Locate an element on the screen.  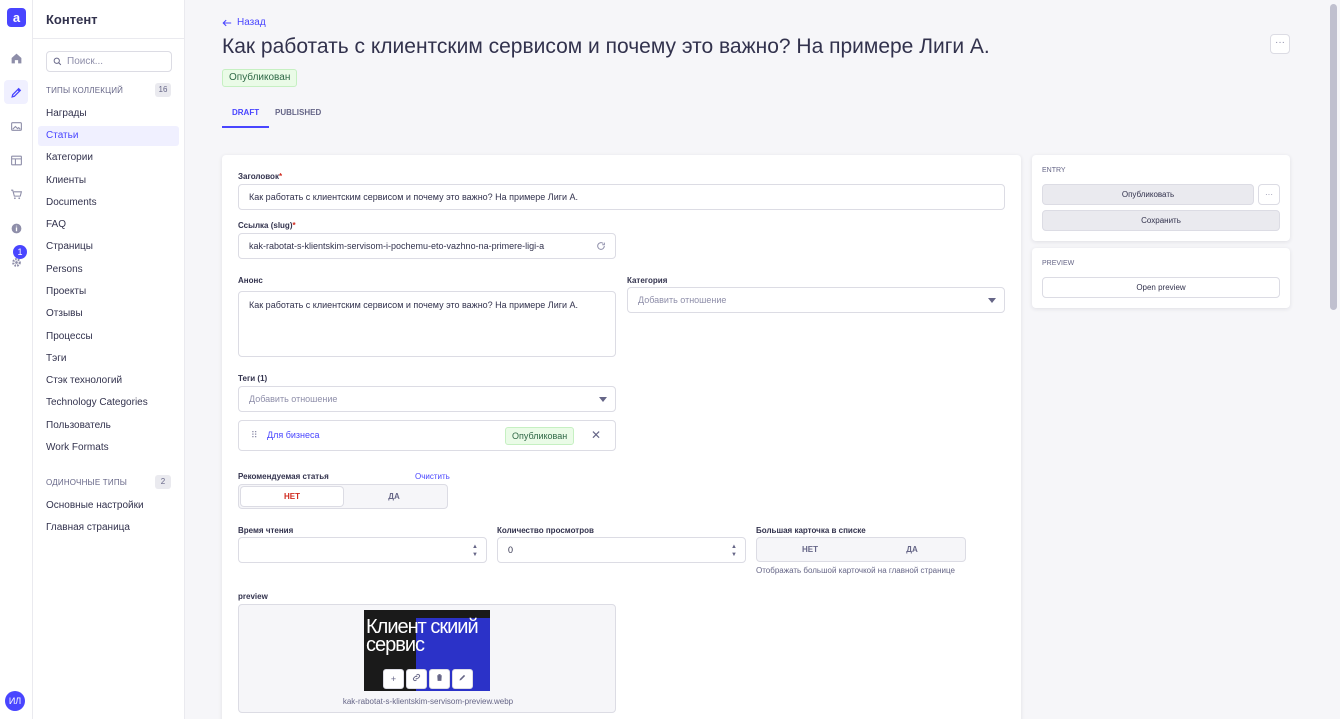
preview-field-label: preview is located at coordinates (253, 596).